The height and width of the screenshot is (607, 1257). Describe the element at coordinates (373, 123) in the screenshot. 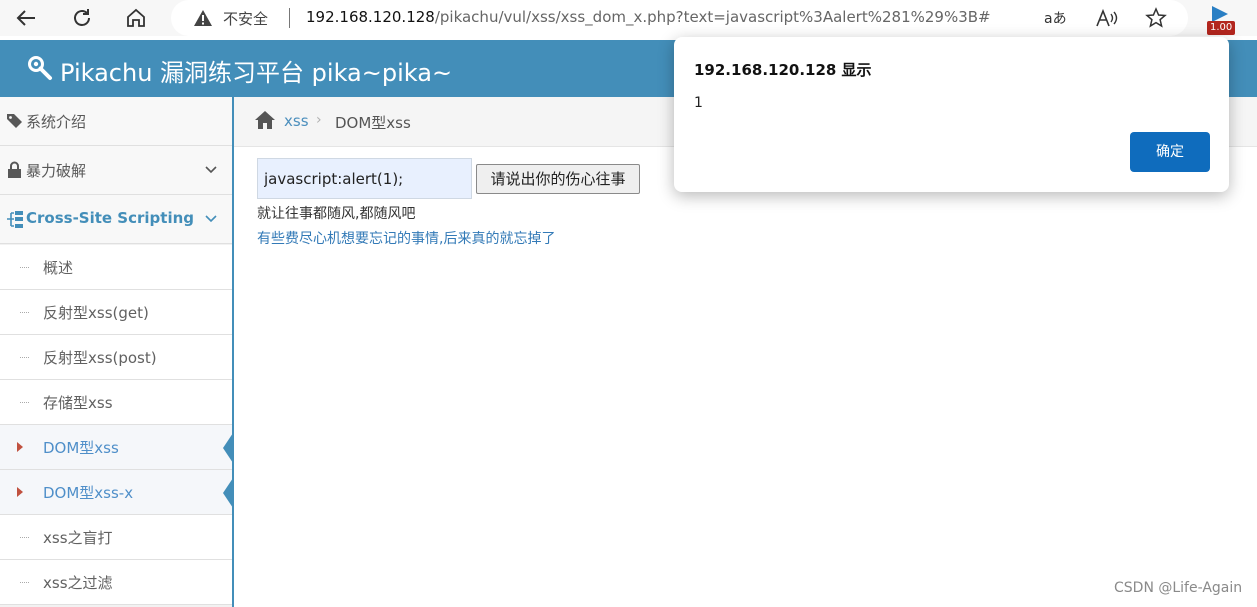

I see `breadcrumb-current: DOM型xss` at that location.